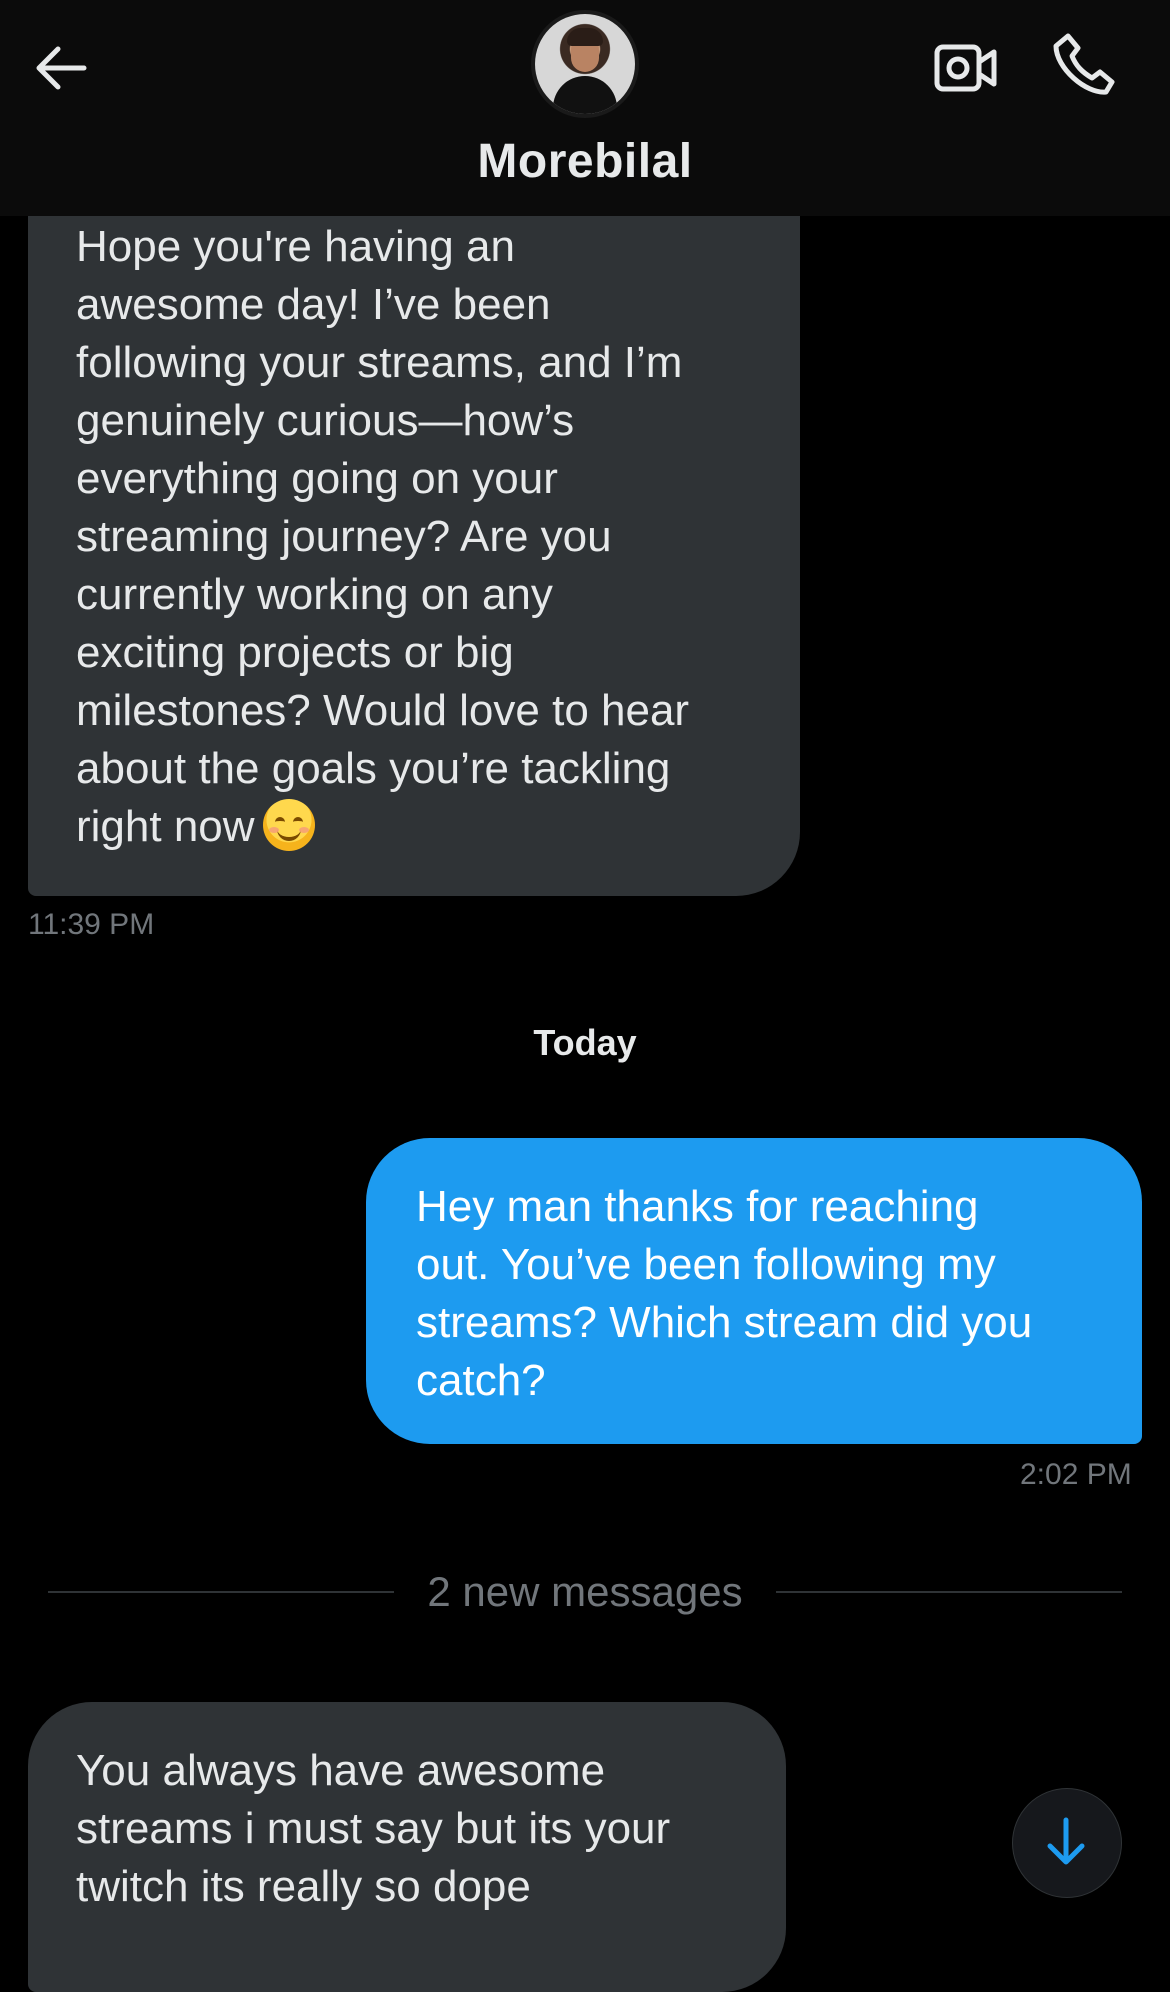 This screenshot has width=1170, height=1992. Describe the element at coordinates (165, 826) in the screenshot. I see `message-line: right now` at that location.